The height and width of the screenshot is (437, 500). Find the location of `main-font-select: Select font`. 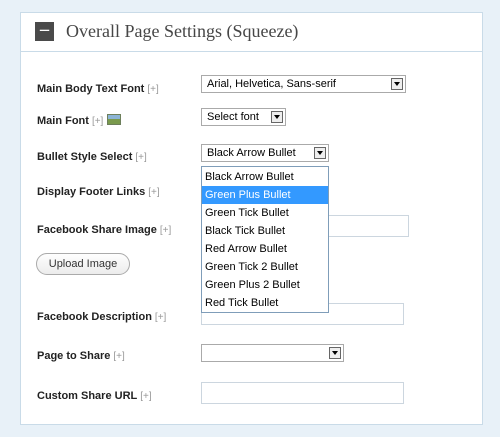

main-font-select: Select font is located at coordinates (243, 117).